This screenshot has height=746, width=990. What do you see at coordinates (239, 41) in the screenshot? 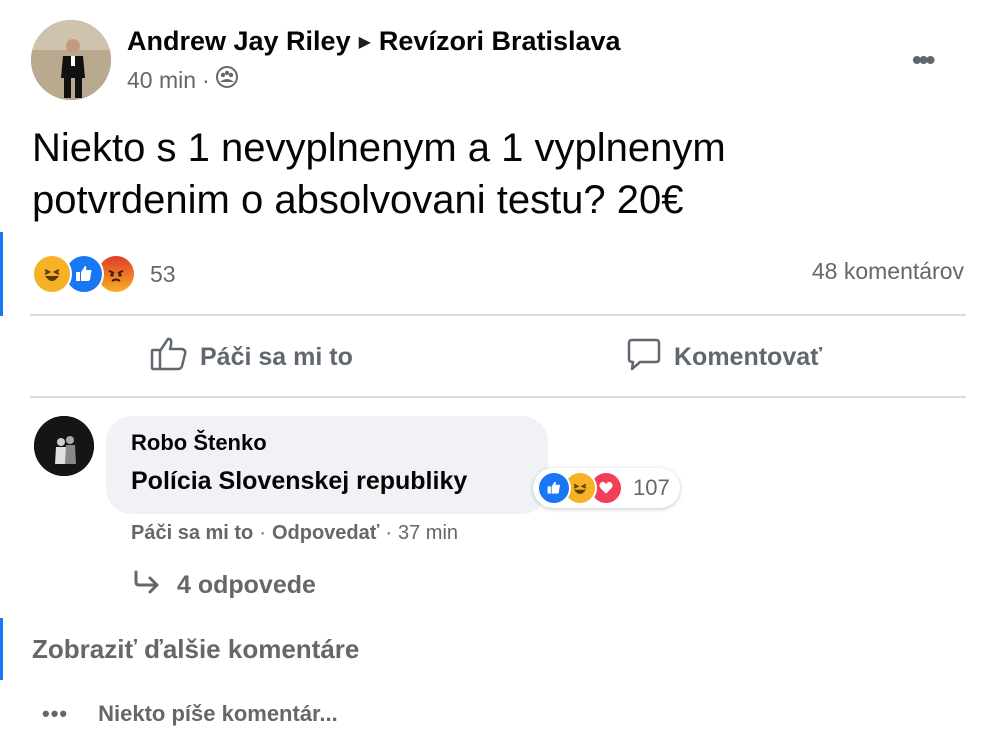
I see `author-name: Andrew Jay Riley` at bounding box center [239, 41].